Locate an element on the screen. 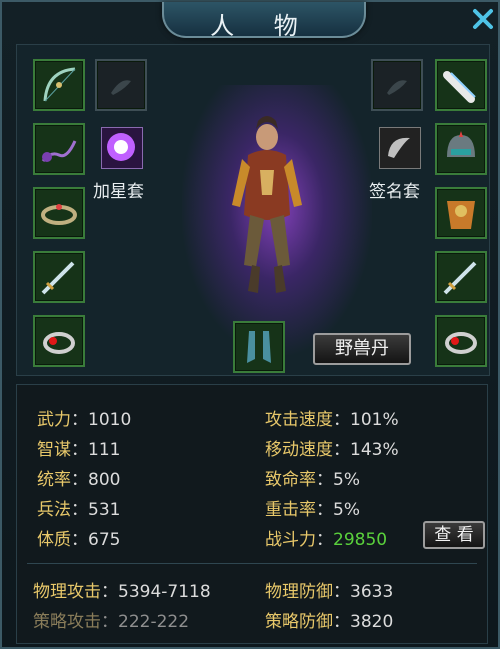 The image size is (500, 649). stats-divider is located at coordinates (252, 563).